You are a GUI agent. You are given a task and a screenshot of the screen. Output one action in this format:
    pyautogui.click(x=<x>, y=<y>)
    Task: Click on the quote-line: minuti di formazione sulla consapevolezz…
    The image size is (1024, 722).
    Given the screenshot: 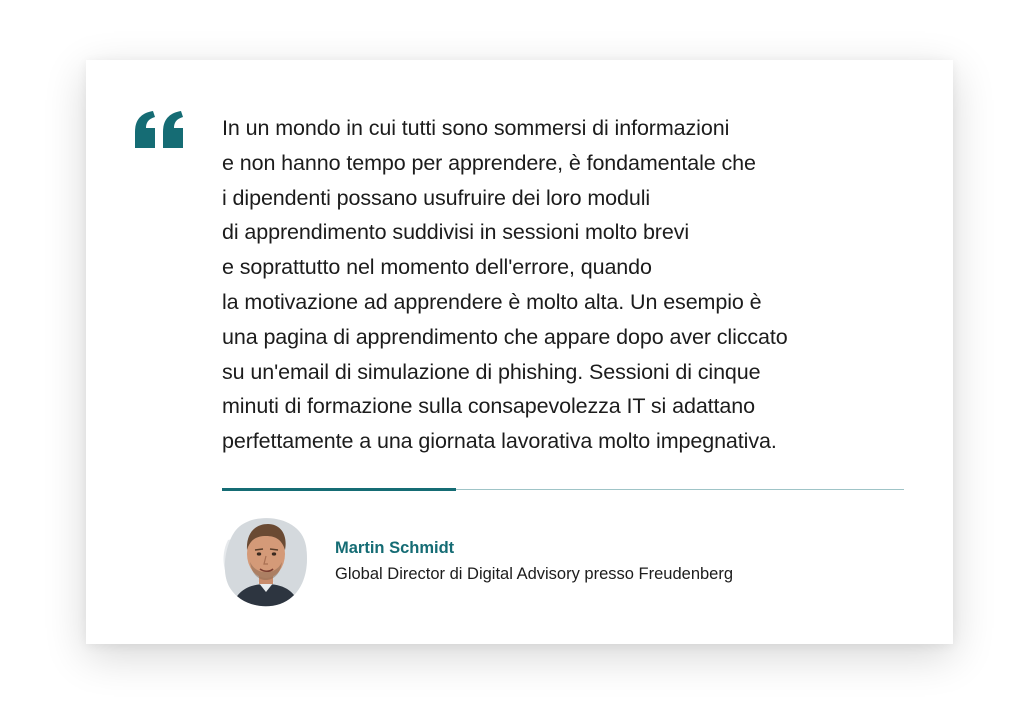 What is the action you would take?
    pyautogui.click(x=488, y=406)
    